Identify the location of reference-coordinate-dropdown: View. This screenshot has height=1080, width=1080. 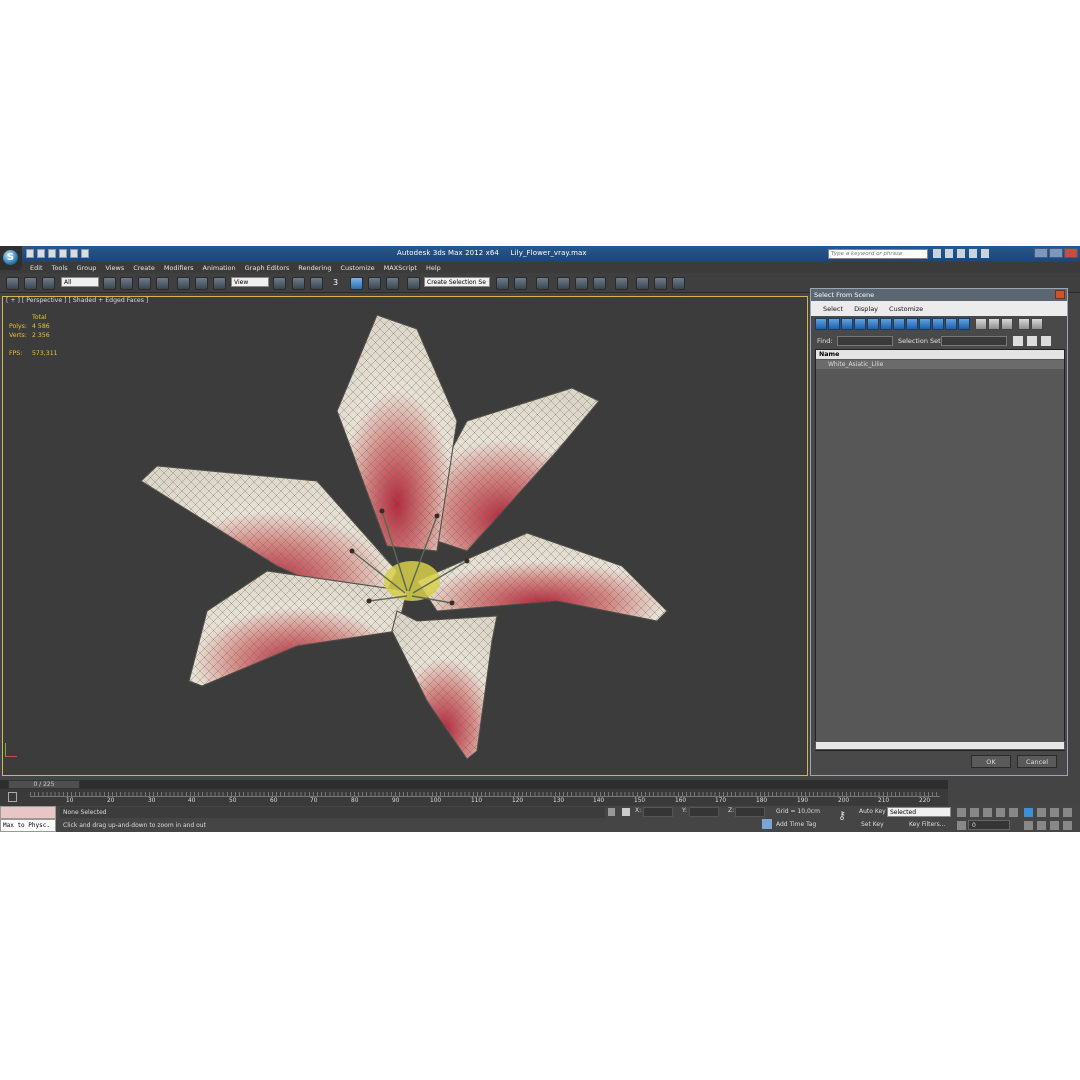
(250, 282).